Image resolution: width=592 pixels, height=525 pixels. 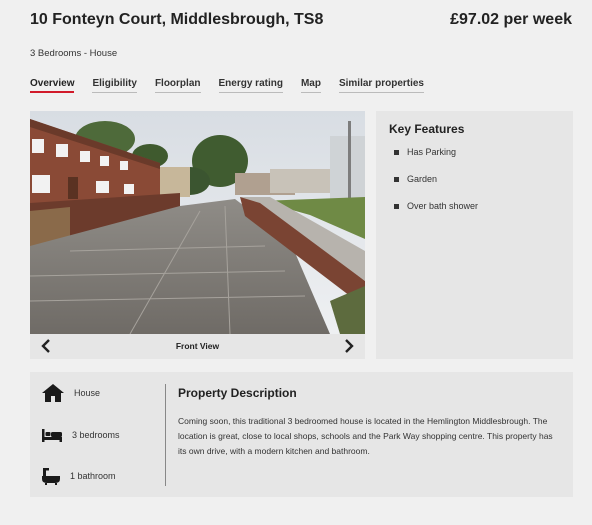 I want to click on gallery-caption-bar: Front View, so click(x=197, y=346).